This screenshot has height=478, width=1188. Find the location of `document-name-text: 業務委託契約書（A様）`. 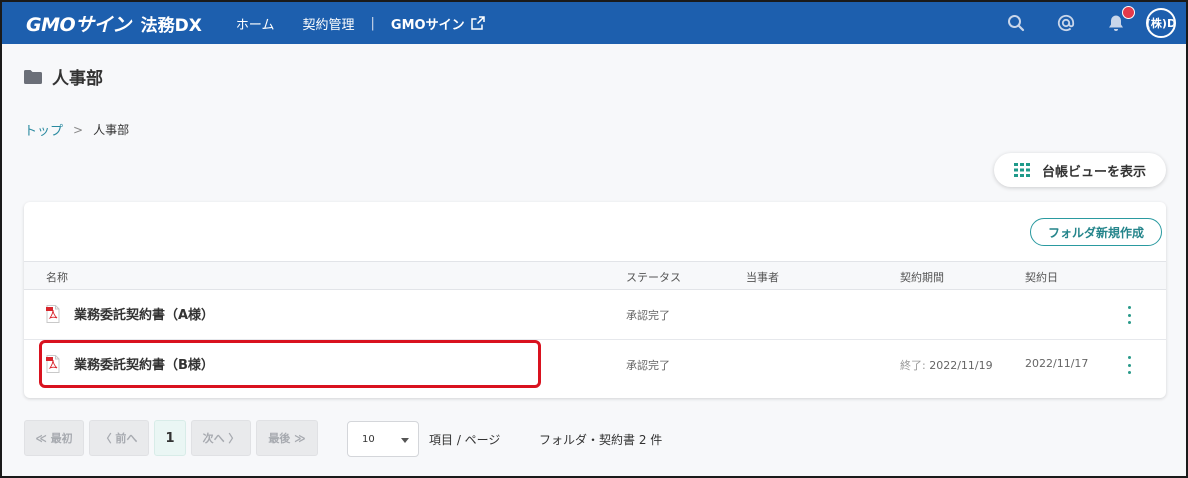

document-name-text: 業務委託契約書（A様） is located at coordinates (144, 315).